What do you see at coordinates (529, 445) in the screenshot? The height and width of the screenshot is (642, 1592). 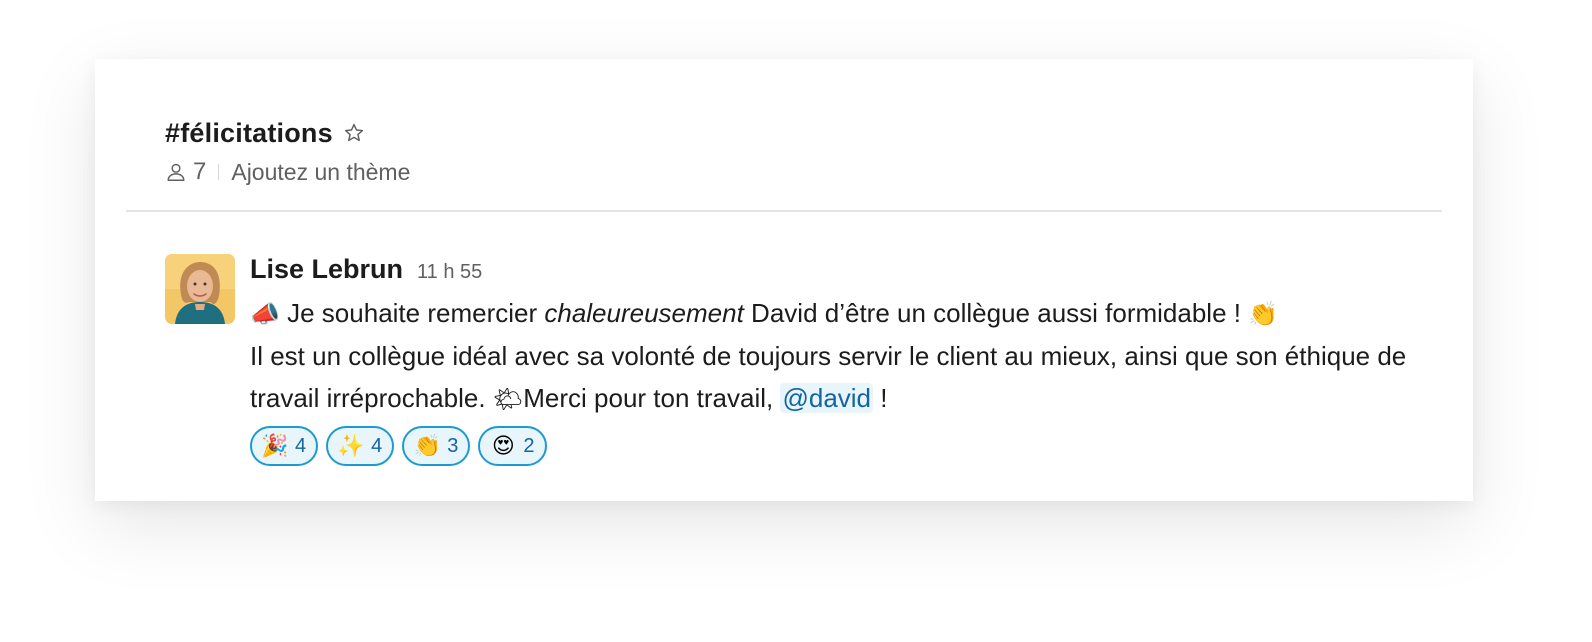 I see `reaction-count: 2` at bounding box center [529, 445].